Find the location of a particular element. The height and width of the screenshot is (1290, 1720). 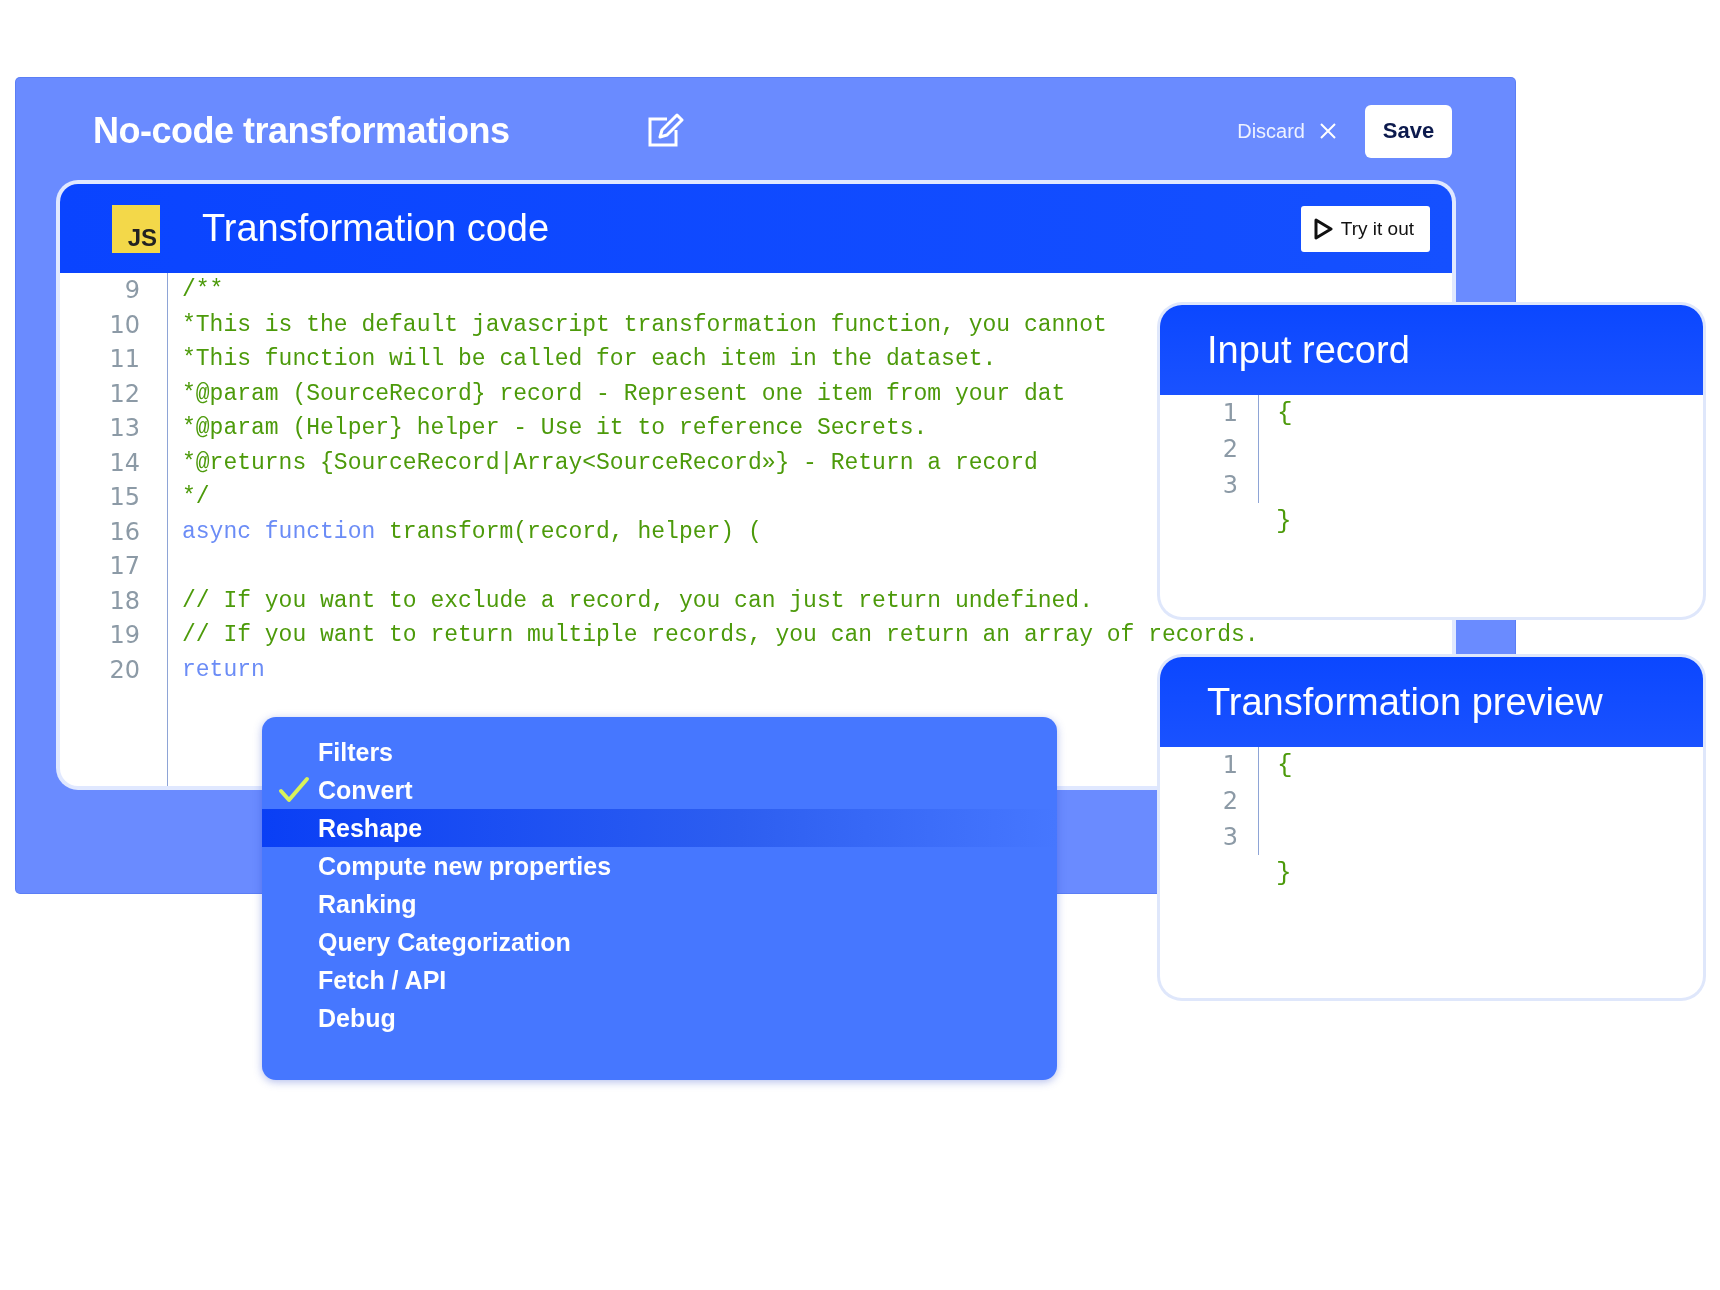

menu-item: Fetch / API is located at coordinates (659, 980).